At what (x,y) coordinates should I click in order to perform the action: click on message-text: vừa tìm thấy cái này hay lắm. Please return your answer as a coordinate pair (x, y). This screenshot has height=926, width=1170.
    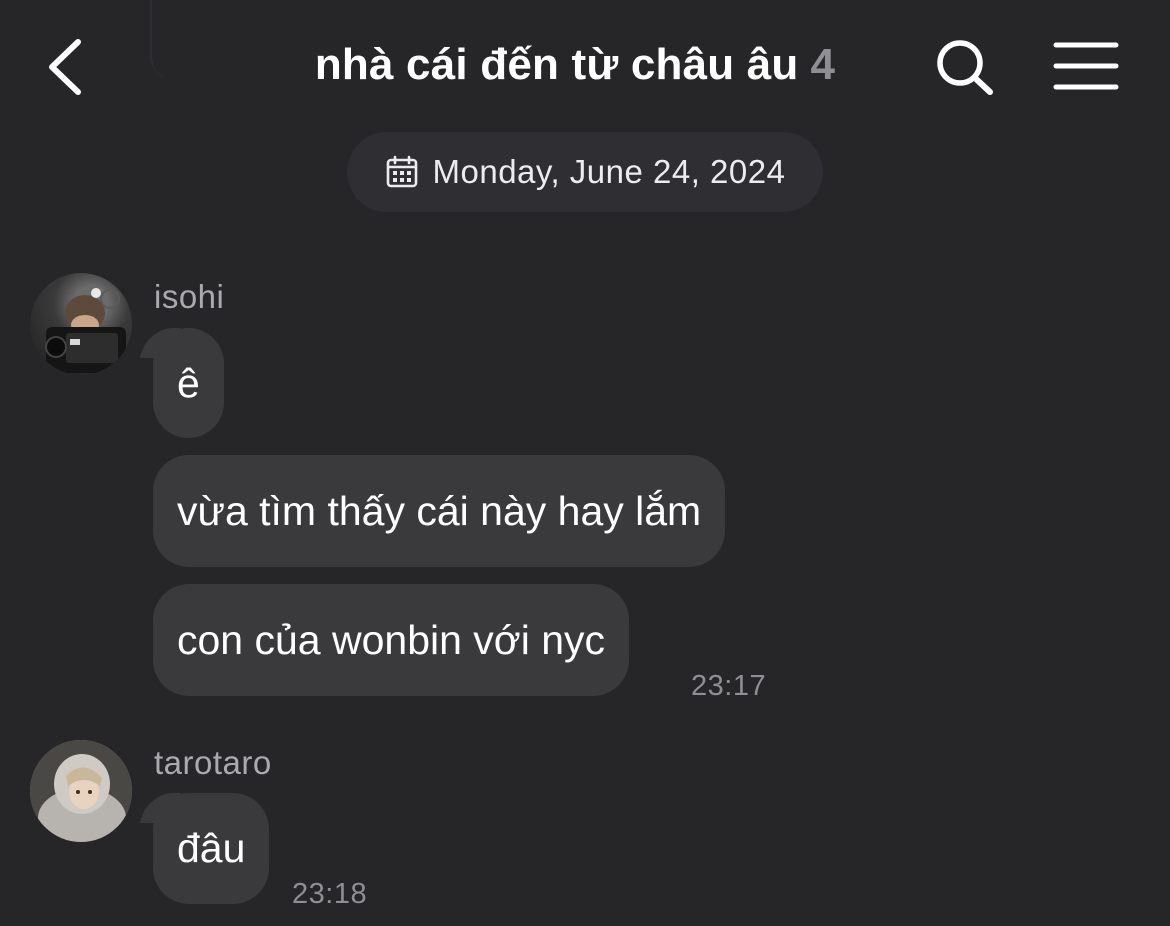
    Looking at the image, I should click on (439, 510).